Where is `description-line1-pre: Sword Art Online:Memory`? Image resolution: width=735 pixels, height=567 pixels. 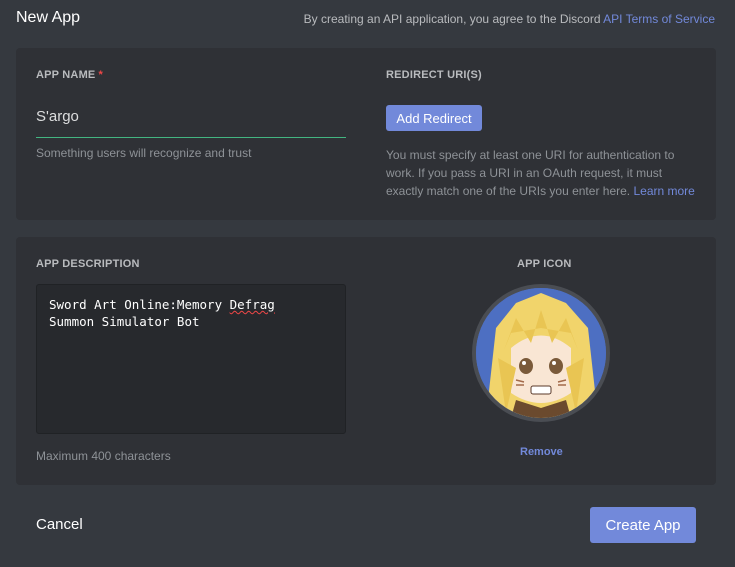 description-line1-pre: Sword Art Online:Memory is located at coordinates (139, 304).